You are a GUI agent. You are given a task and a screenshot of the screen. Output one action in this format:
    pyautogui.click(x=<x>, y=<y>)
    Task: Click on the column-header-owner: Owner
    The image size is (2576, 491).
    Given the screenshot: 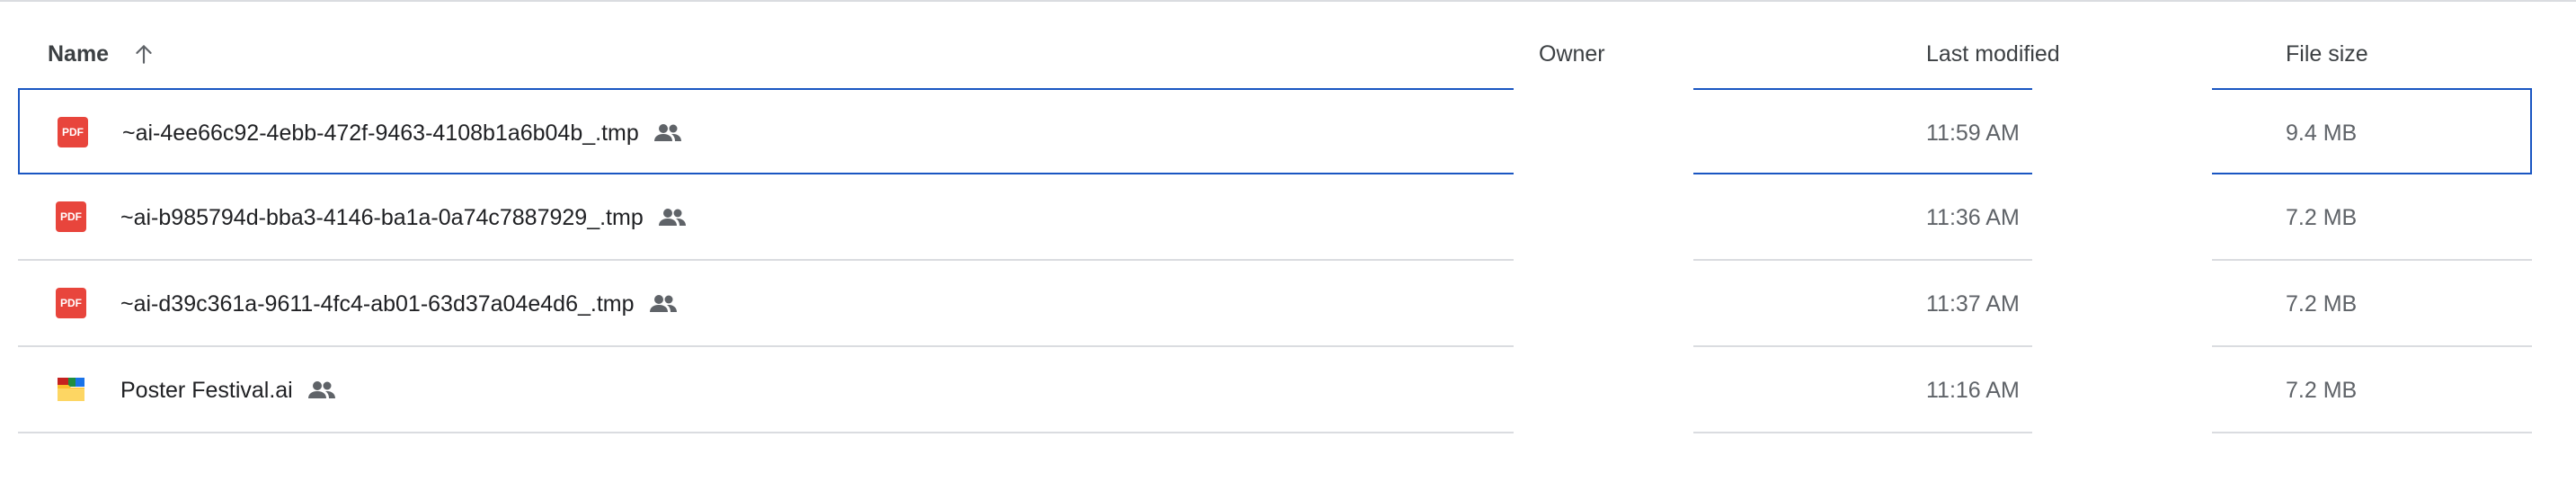 What is the action you would take?
    pyautogui.click(x=1572, y=54)
    